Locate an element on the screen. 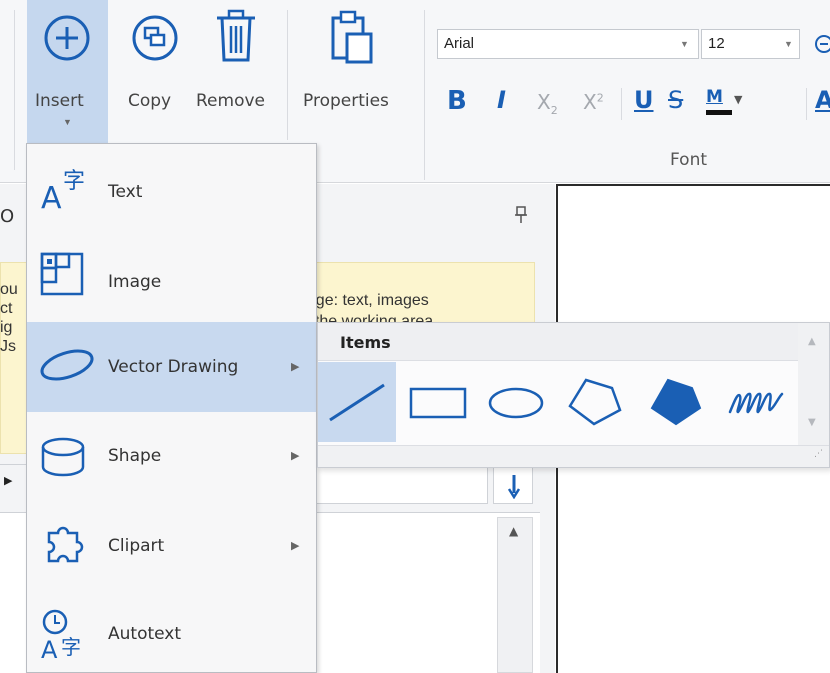  copy-button: Copy is located at coordinates (154, 71).